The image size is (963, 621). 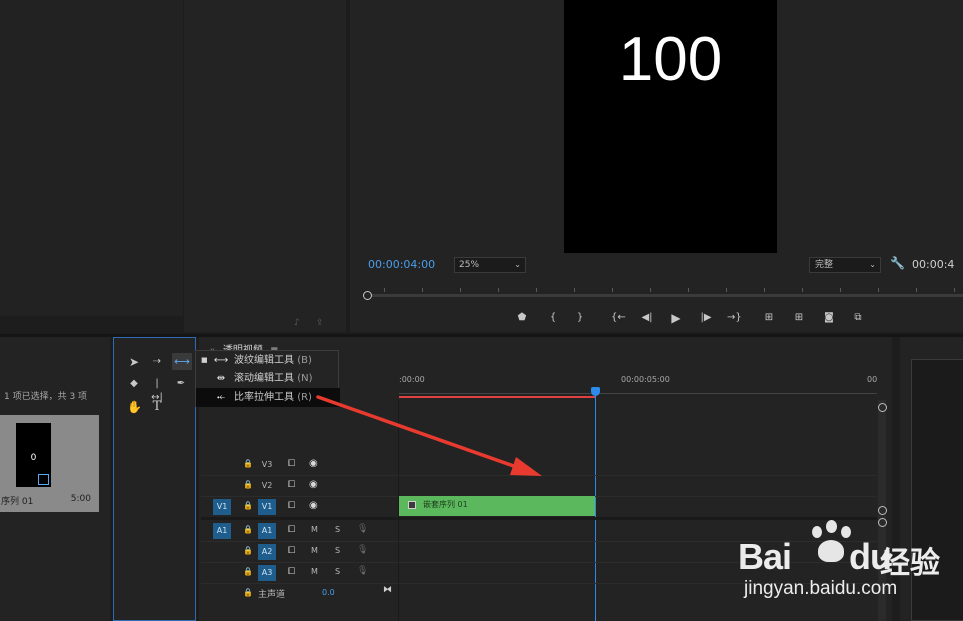 What do you see at coordinates (815, 557) in the screenshot?
I see `watermark-brand: Bai du` at bounding box center [815, 557].